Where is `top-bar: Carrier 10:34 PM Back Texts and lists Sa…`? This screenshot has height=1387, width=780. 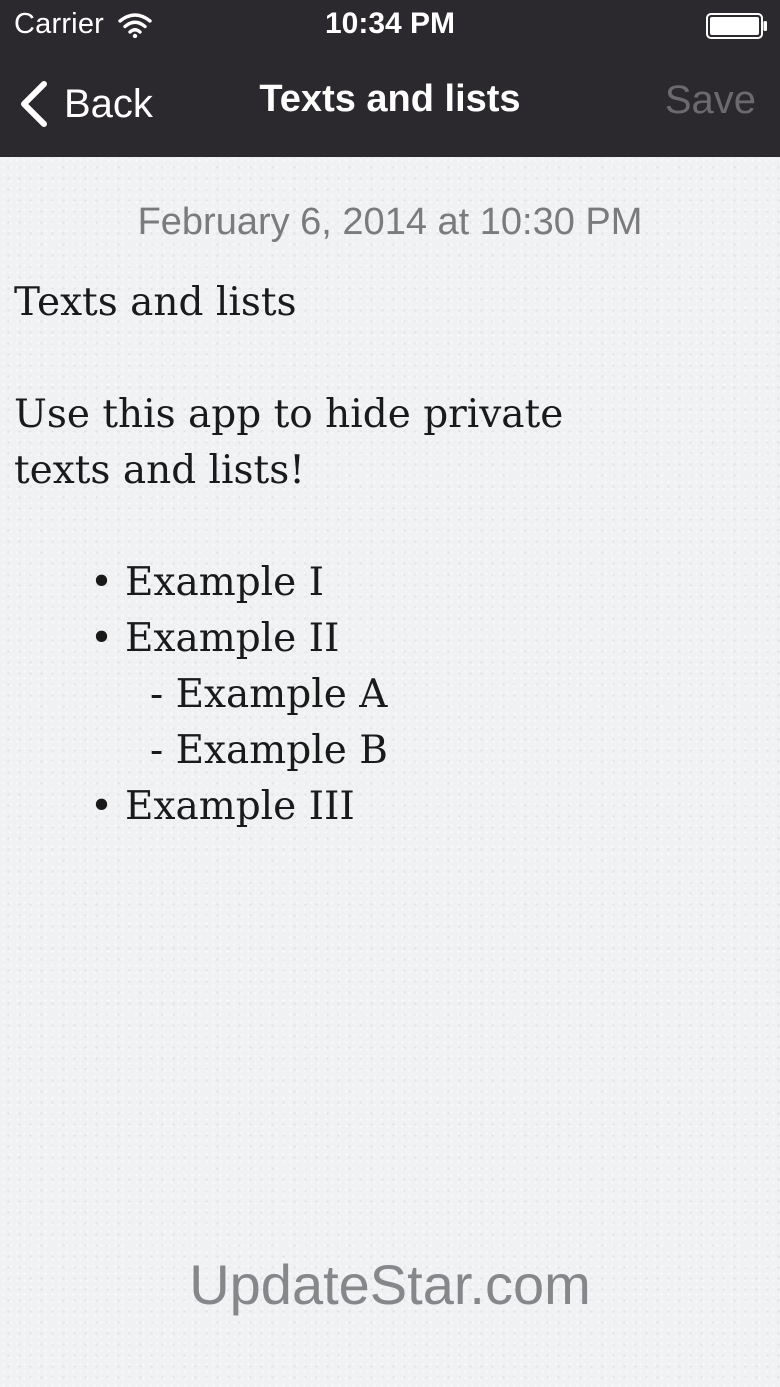
top-bar: Carrier 10:34 PM Back Texts and lists Sa… is located at coordinates (390, 78).